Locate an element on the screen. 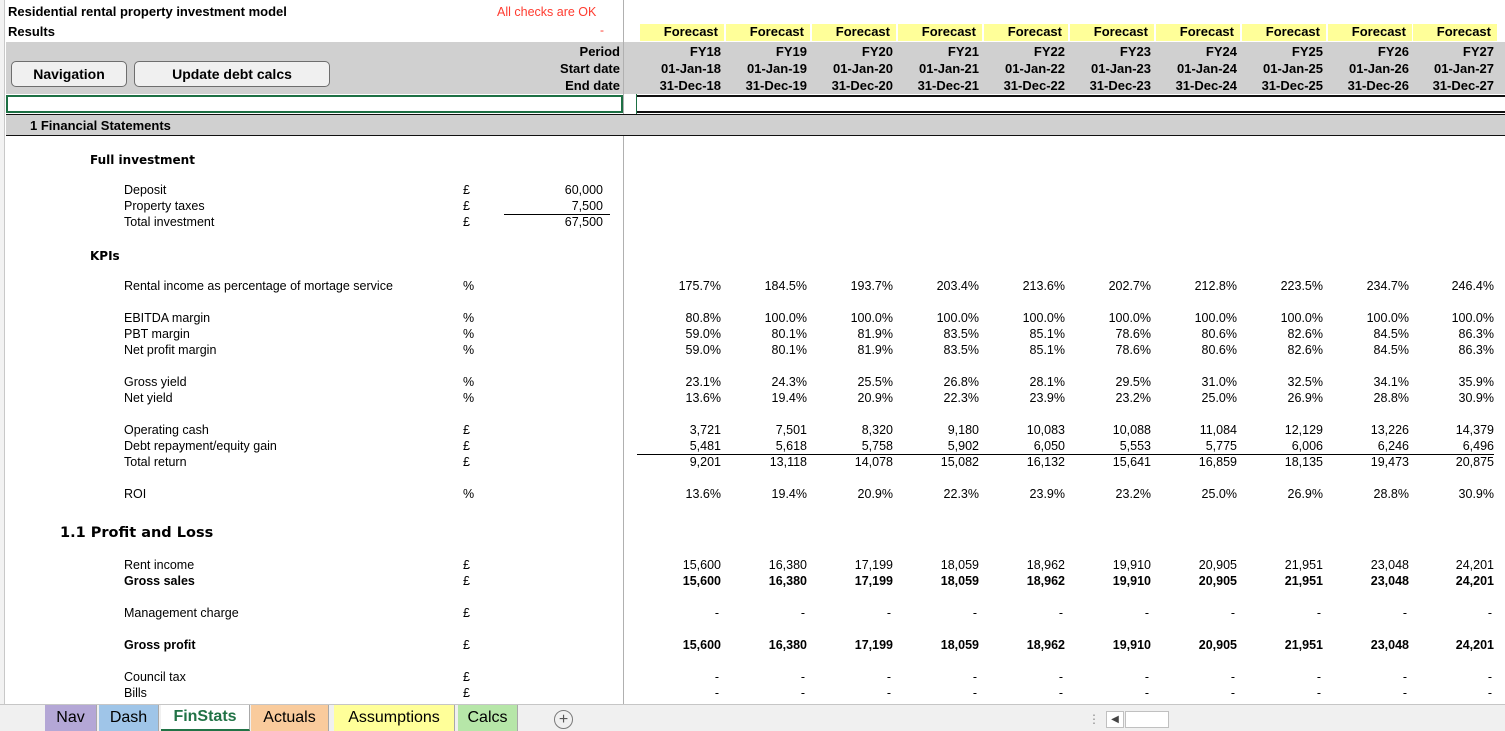 The image size is (1505, 731). tab-calcs: Calcs is located at coordinates (488, 718).